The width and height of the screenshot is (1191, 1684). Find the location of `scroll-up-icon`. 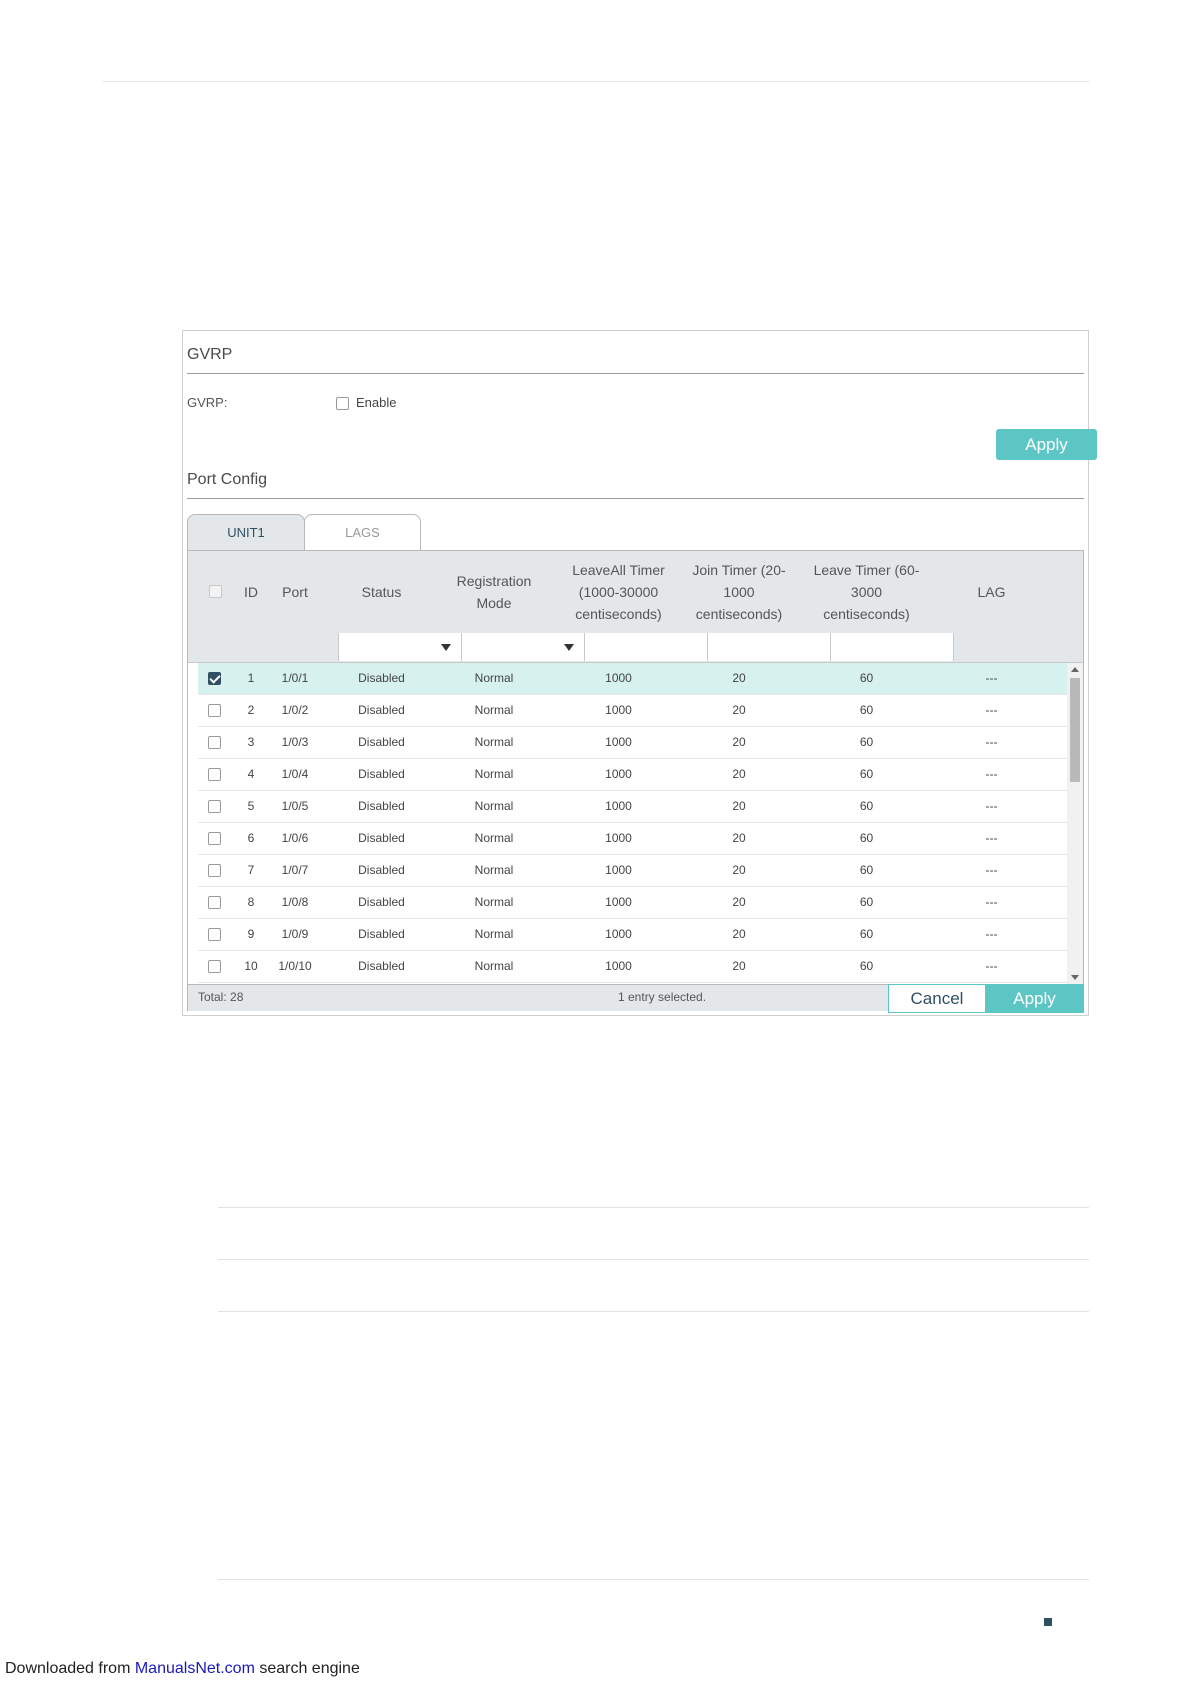

scroll-up-icon is located at coordinates (1075, 669).